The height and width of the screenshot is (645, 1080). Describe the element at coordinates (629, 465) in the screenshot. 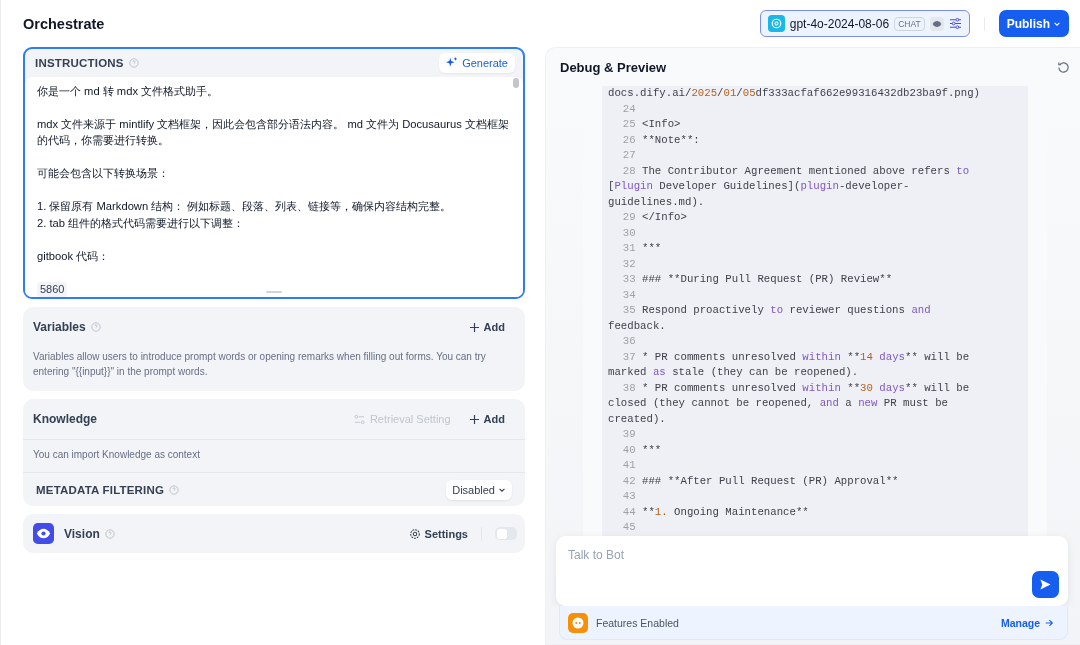

I see `code-line: 41` at that location.